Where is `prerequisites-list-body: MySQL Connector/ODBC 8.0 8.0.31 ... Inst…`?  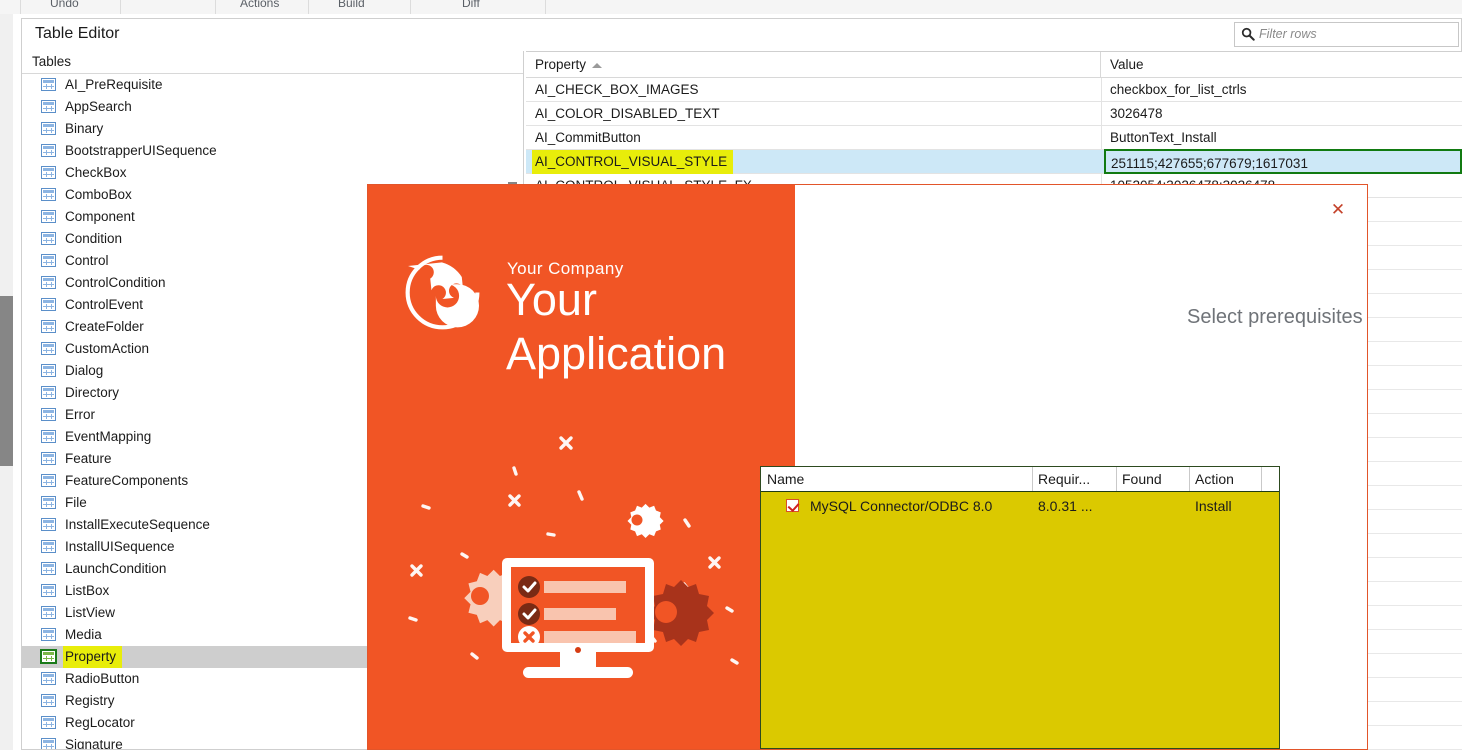 prerequisites-list-body: MySQL Connector/ODBC 8.0 8.0.31 ... Inst… is located at coordinates (1020, 620).